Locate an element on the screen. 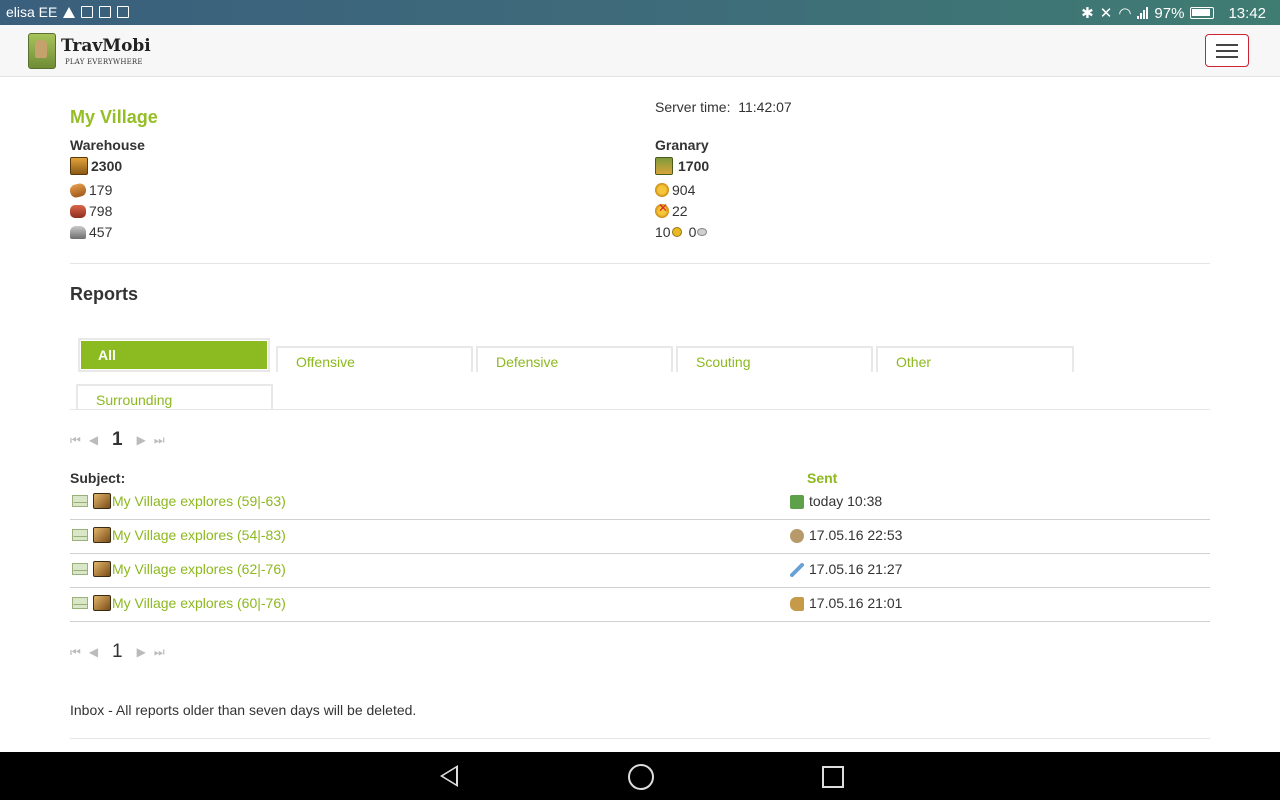 The height and width of the screenshot is (800, 1280). logo-icon is located at coordinates (42, 51).